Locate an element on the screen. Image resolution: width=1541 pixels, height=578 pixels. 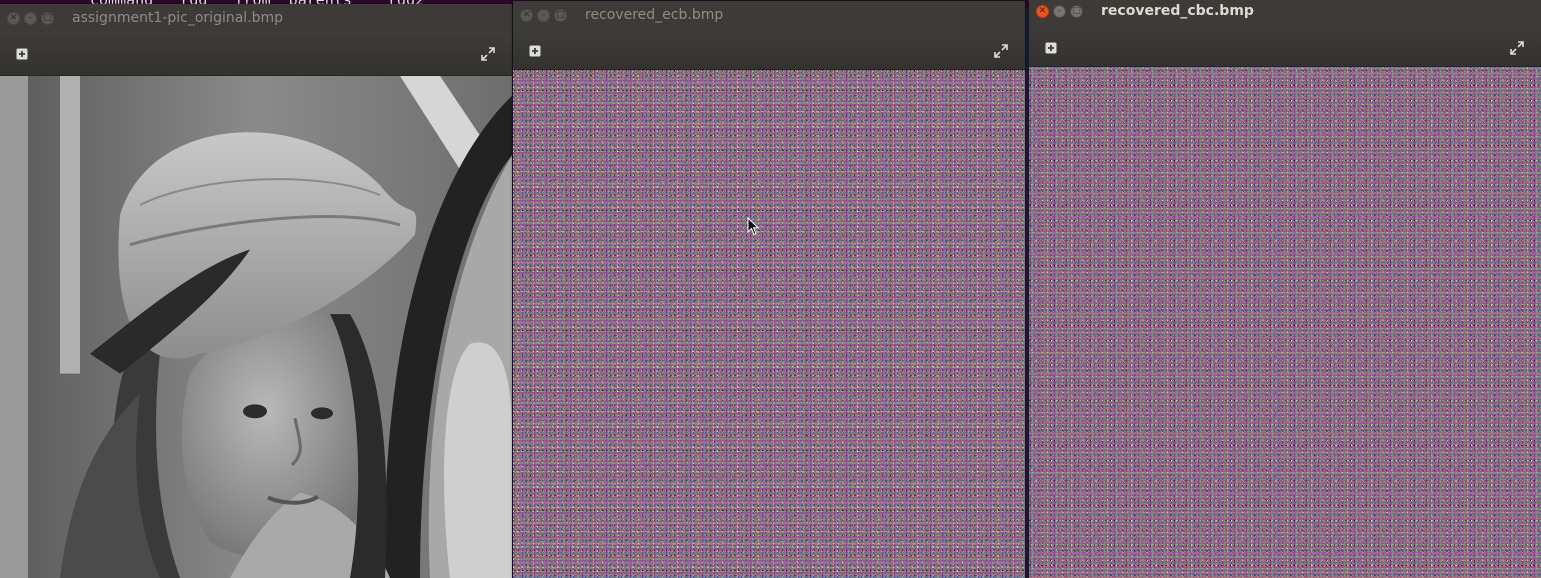
window-title: recovered_ecb.bmp is located at coordinates (654, 15).